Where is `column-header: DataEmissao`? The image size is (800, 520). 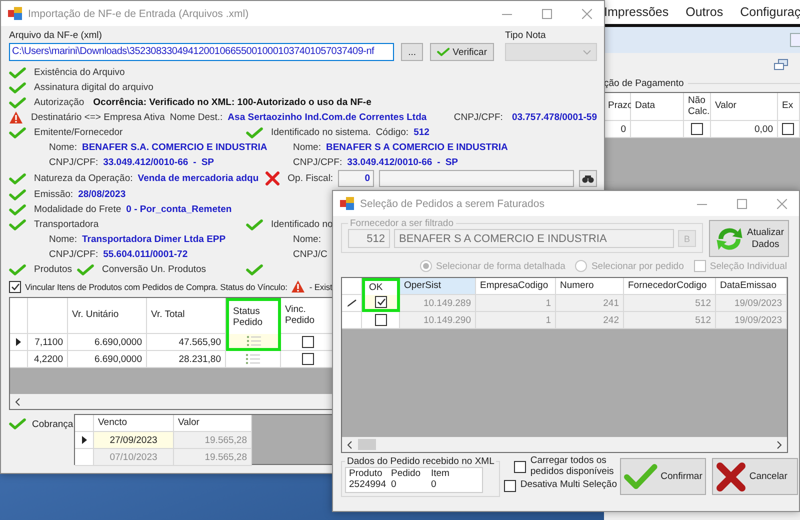
column-header: DataEmissao is located at coordinates (751, 286).